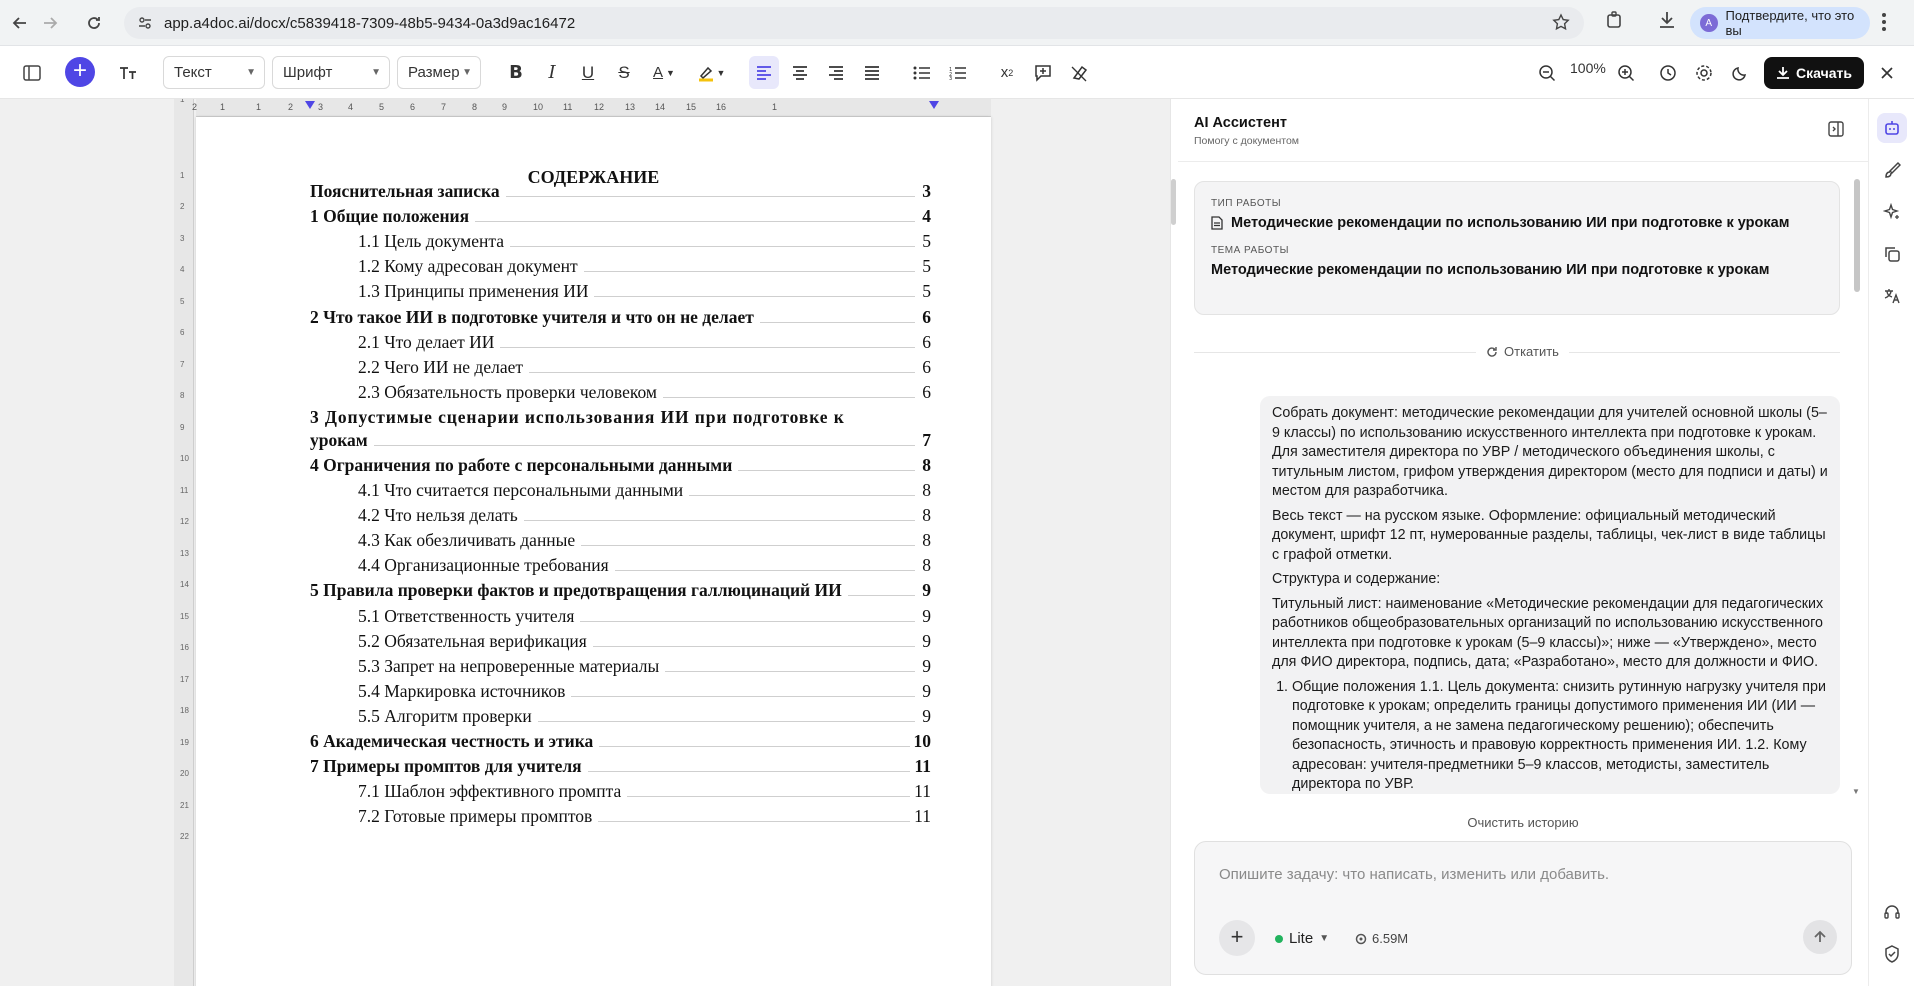  Describe the element at coordinates (1892, 212) in the screenshot. I see `sparkles-icon` at that location.